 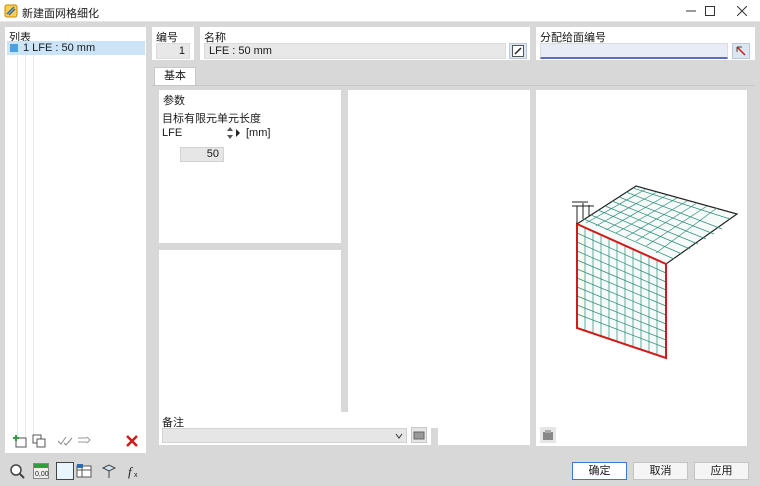 I want to click on number-format-icon: 0,00, so click(x=41, y=471).